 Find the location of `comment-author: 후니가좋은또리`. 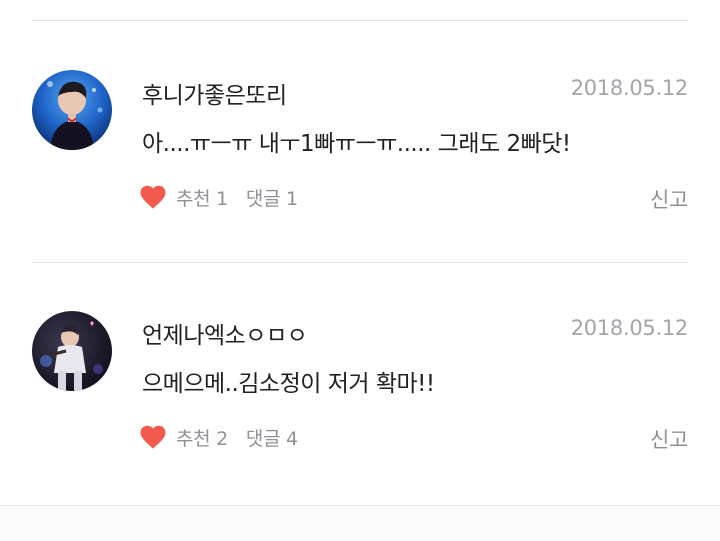

comment-author: 후니가좋은또리 is located at coordinates (214, 93).